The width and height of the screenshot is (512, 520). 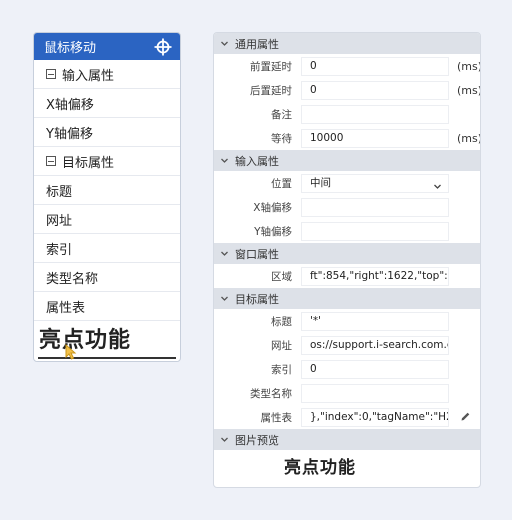 I want to click on crosshair-icon, so click(x=163, y=47).